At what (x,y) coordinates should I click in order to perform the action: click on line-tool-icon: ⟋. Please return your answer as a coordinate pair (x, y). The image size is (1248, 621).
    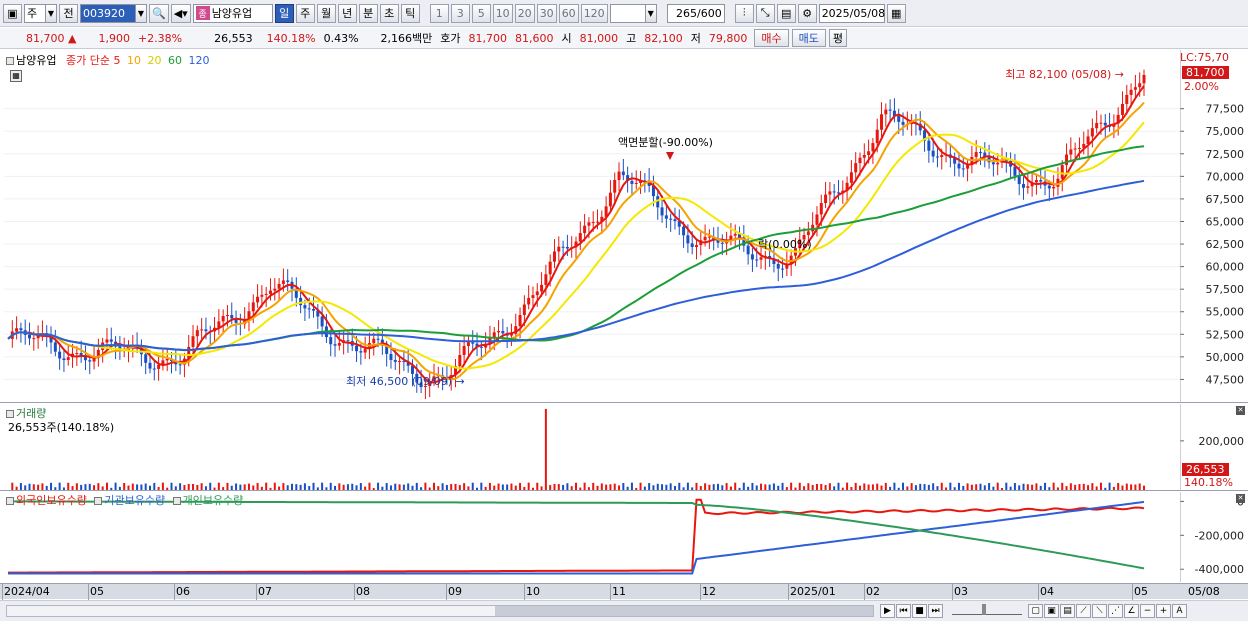
    Looking at the image, I should click on (1083, 611).